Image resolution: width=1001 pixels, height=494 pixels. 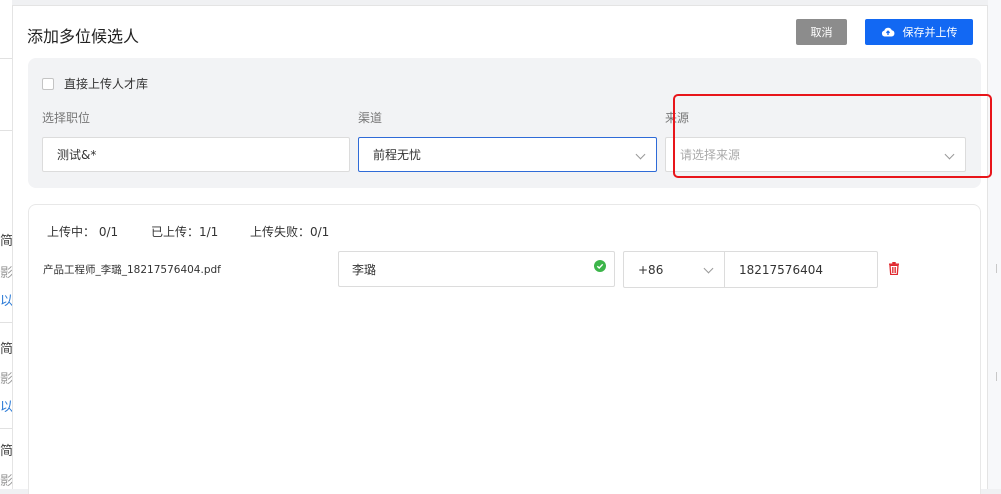 I want to click on background-page: 简 影 以 简 影 以 简 影, so click(x=6, y=244).